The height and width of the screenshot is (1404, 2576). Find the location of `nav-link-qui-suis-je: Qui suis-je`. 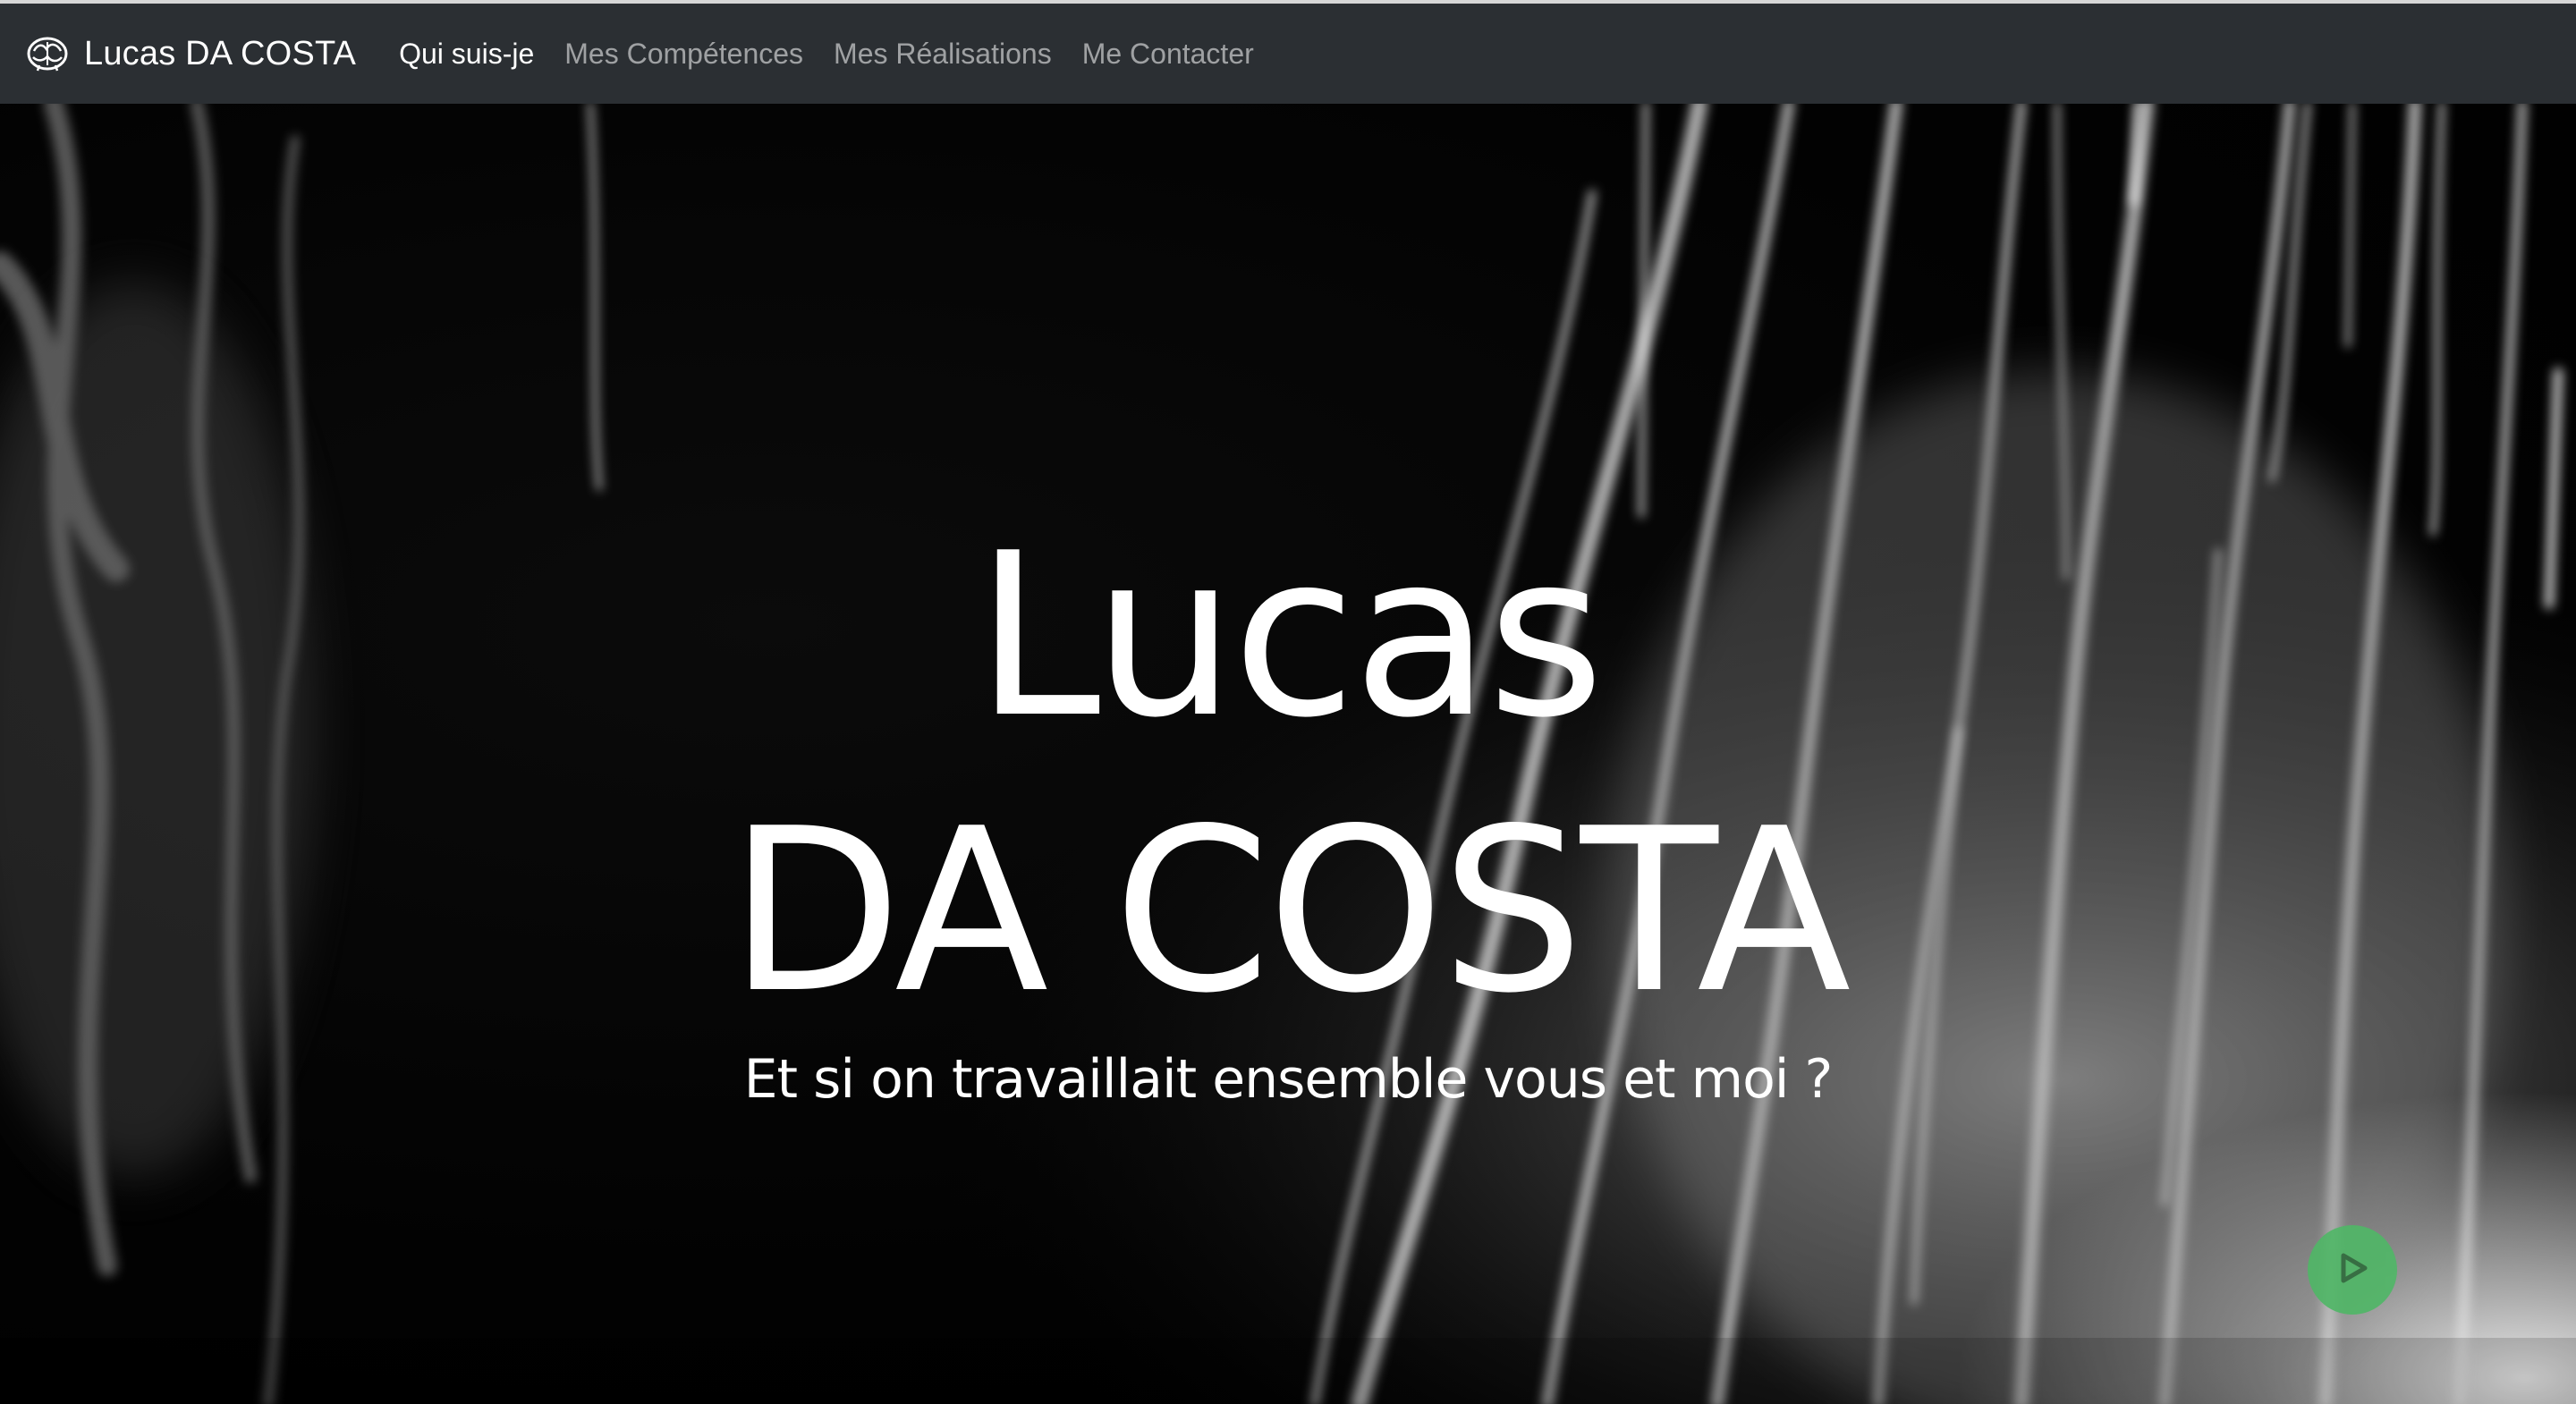

nav-link-qui-suis-je: Qui suis-je is located at coordinates (466, 54).